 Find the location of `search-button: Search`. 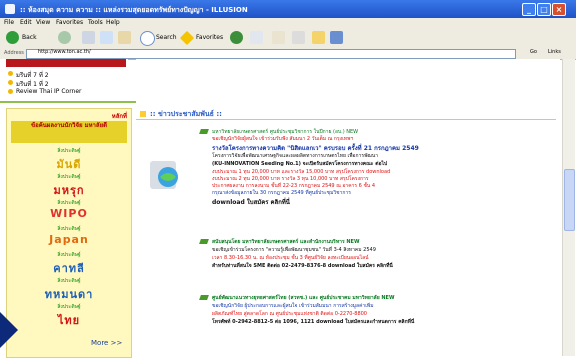

search-button: Search is located at coordinates (166, 37).